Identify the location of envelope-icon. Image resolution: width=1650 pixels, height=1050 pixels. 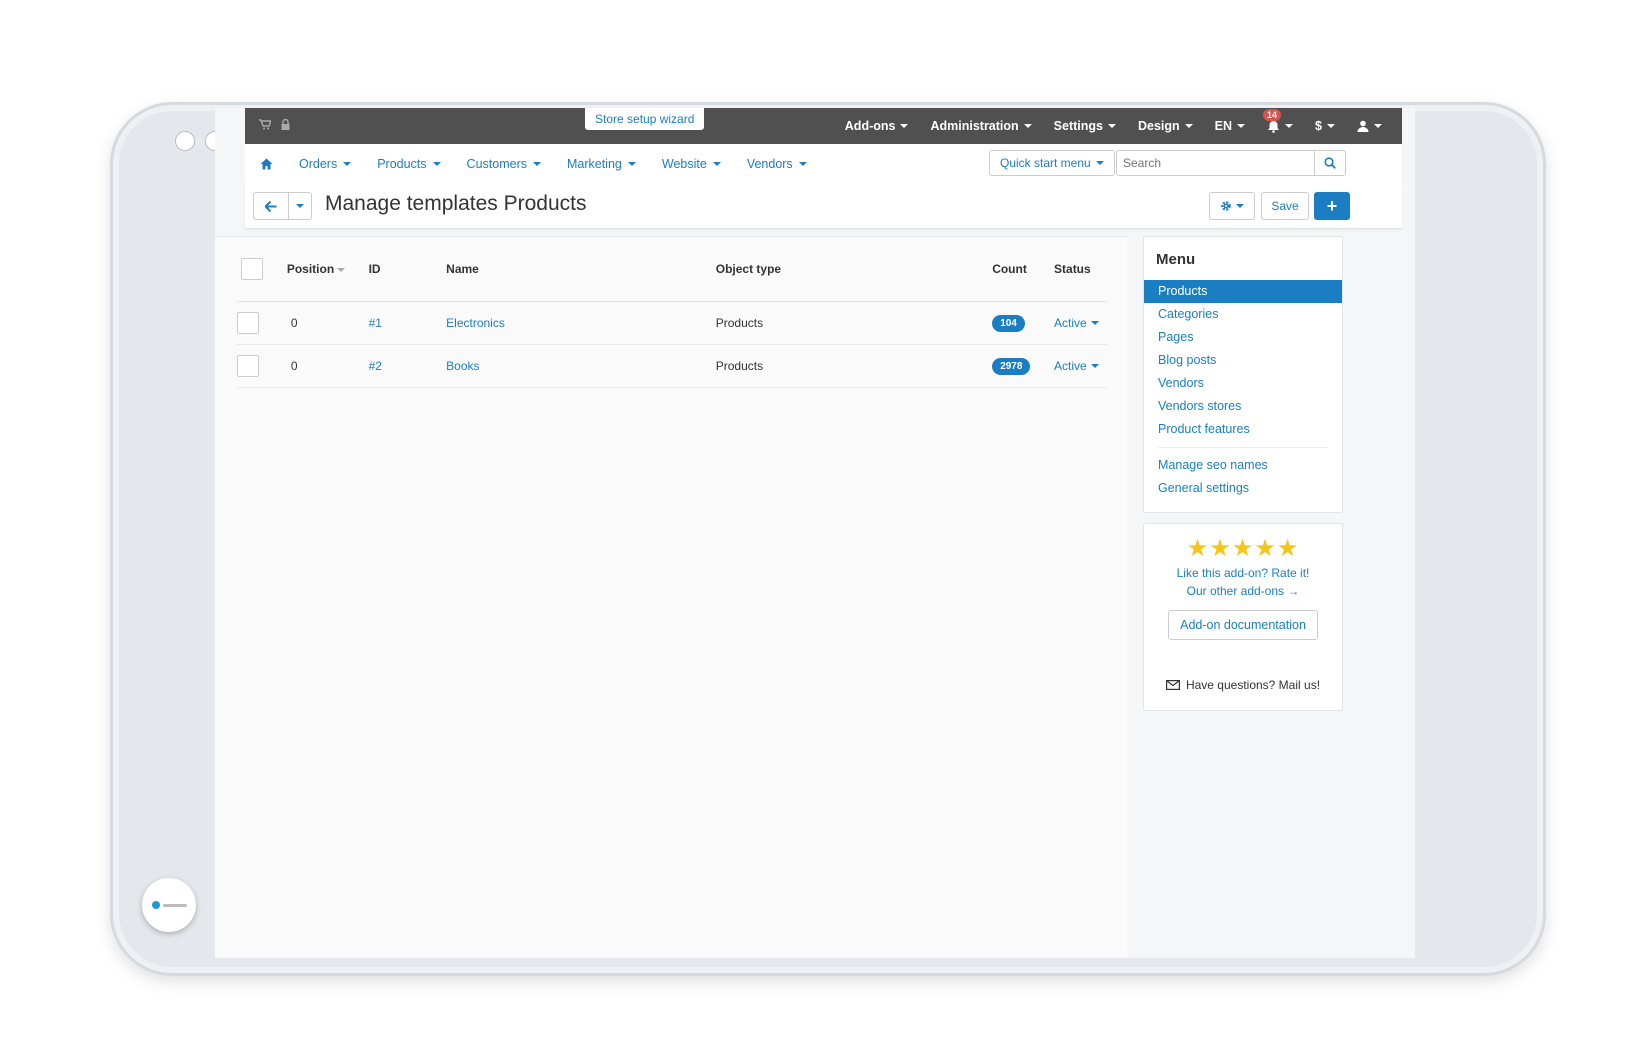
(1172, 685).